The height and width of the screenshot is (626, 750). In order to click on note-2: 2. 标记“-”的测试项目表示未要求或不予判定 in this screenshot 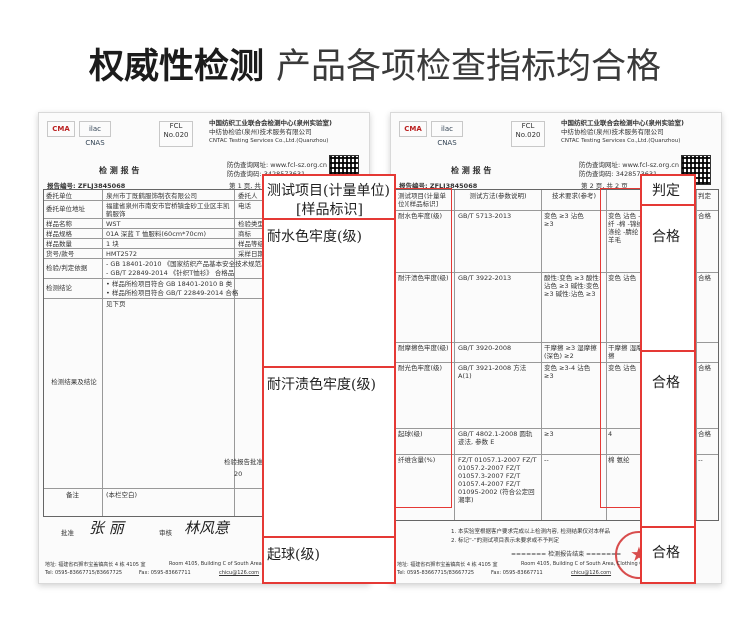, I will do `click(505, 541)`.